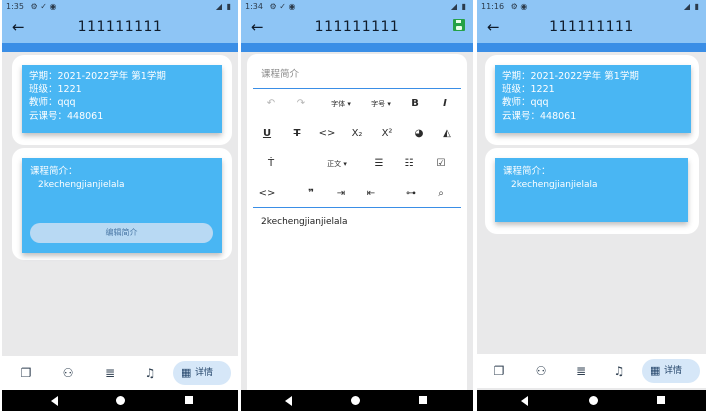 This screenshot has width=706, height=411. Describe the element at coordinates (327, 134) in the screenshot. I see `inline-code-icon: <>` at that location.